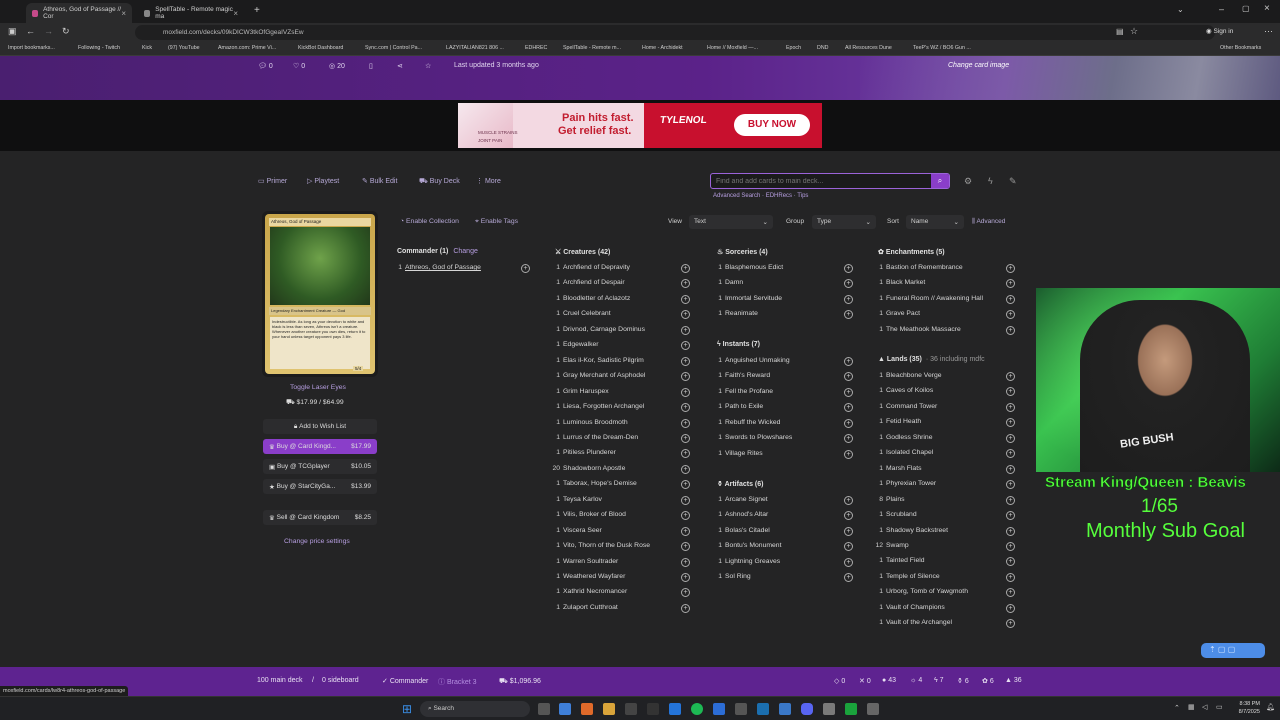 The height and width of the screenshot is (720, 1280). What do you see at coordinates (945, 595) in the screenshot?
I see `card-row: 1 Urborg, Tomb of Yawgmoth +` at bounding box center [945, 595].